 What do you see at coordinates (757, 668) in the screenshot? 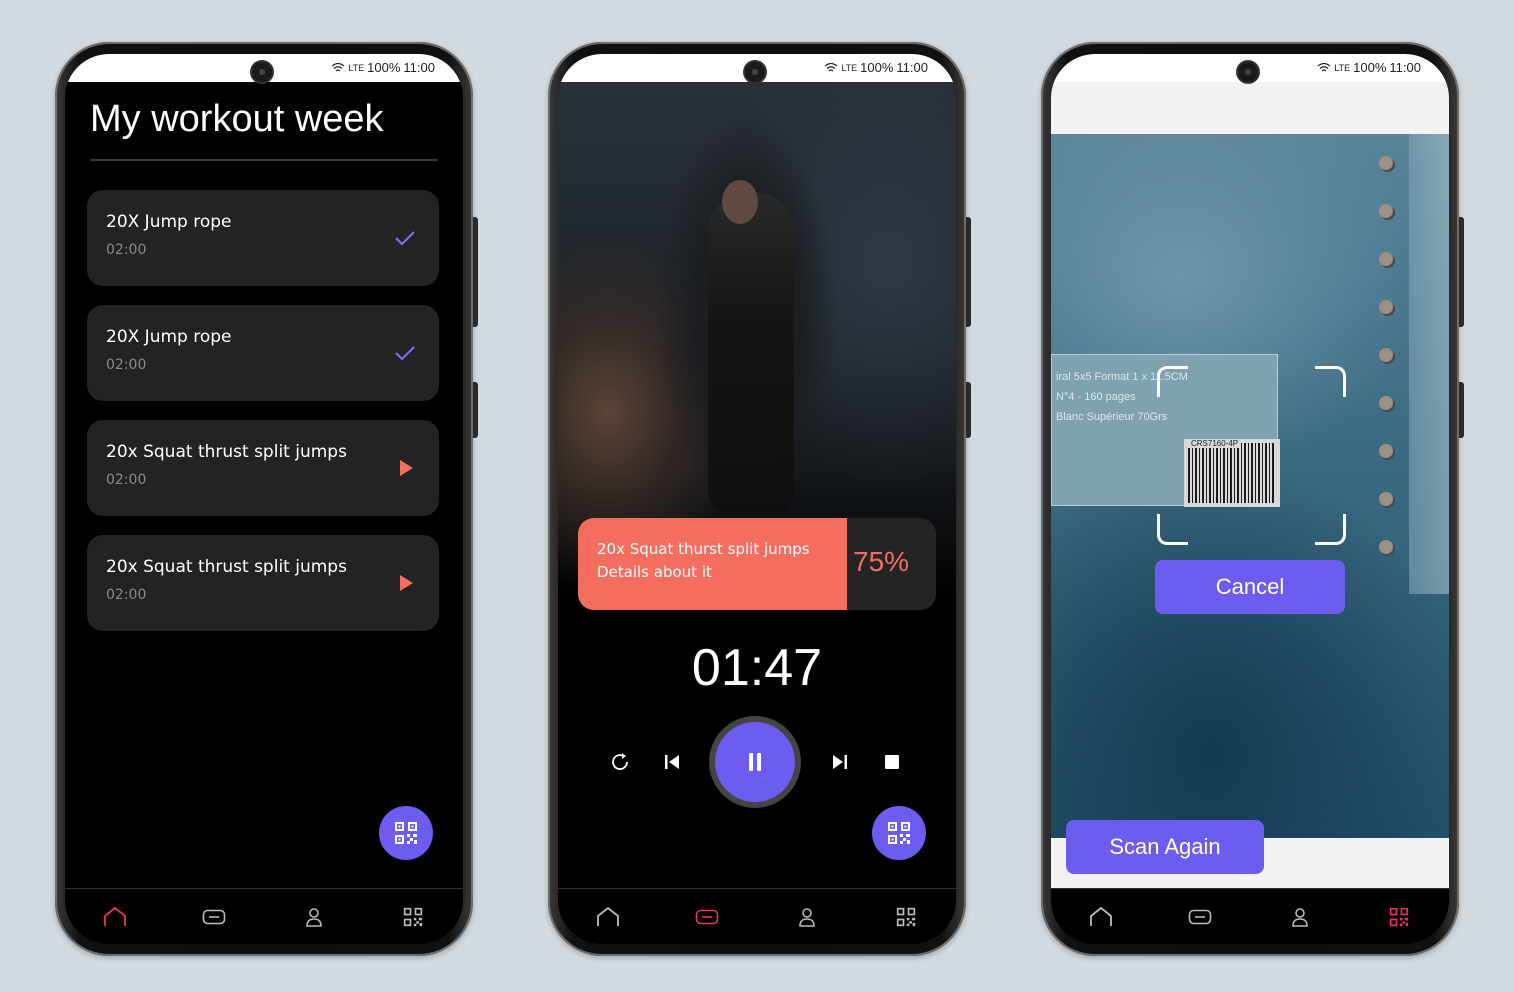
I see `countdown-timer: 01:47` at bounding box center [757, 668].